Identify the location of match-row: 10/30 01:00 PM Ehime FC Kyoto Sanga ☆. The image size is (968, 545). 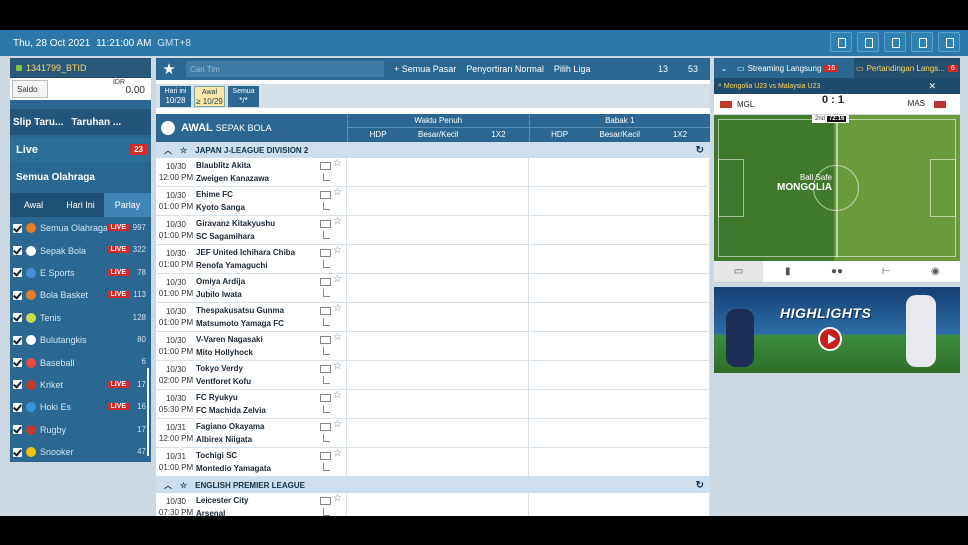
(433, 201).